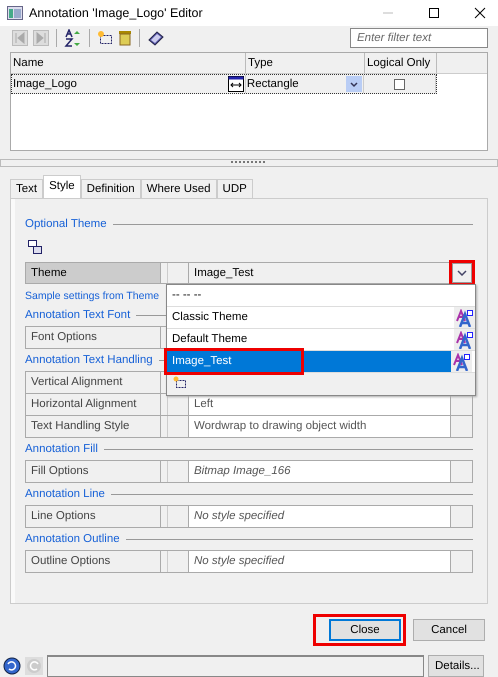 This screenshot has width=498, height=677. Describe the element at coordinates (354, 84) in the screenshot. I see `dropdown-icon` at that location.